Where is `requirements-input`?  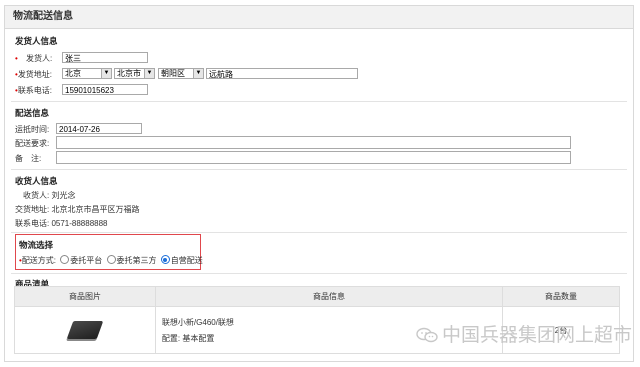
requirements-input is located at coordinates (313, 142).